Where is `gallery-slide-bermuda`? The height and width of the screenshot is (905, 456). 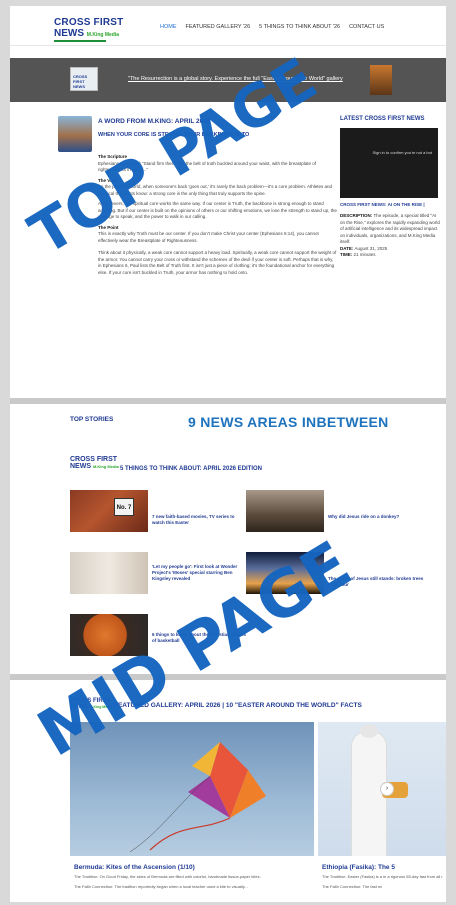
gallery-slide-bermuda is located at coordinates (192, 789).